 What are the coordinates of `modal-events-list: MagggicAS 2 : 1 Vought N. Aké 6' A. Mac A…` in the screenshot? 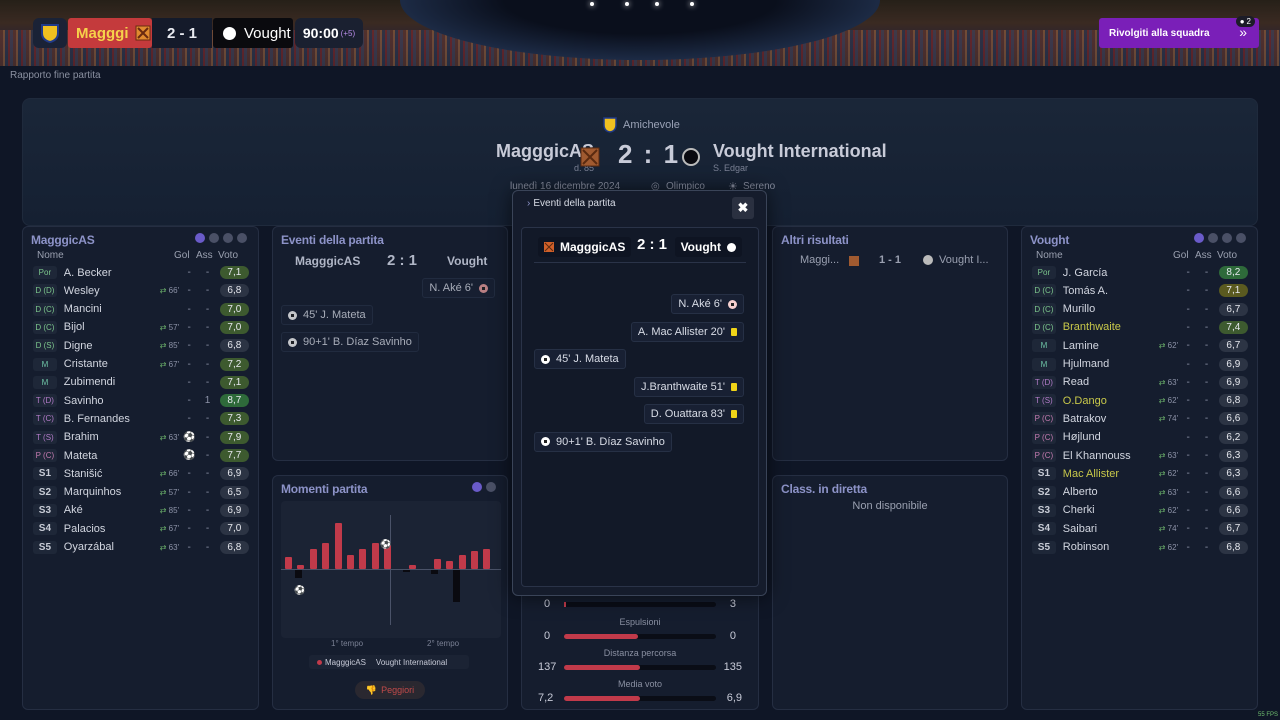 It's located at (640, 407).